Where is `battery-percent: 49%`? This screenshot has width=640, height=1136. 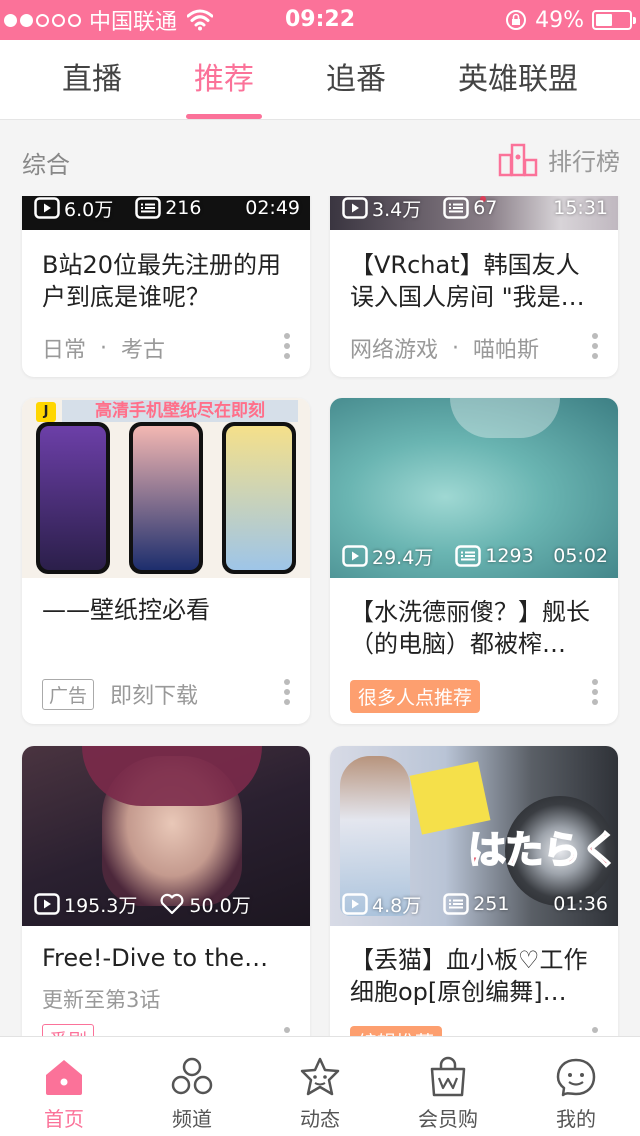 battery-percent: 49% is located at coordinates (559, 20).